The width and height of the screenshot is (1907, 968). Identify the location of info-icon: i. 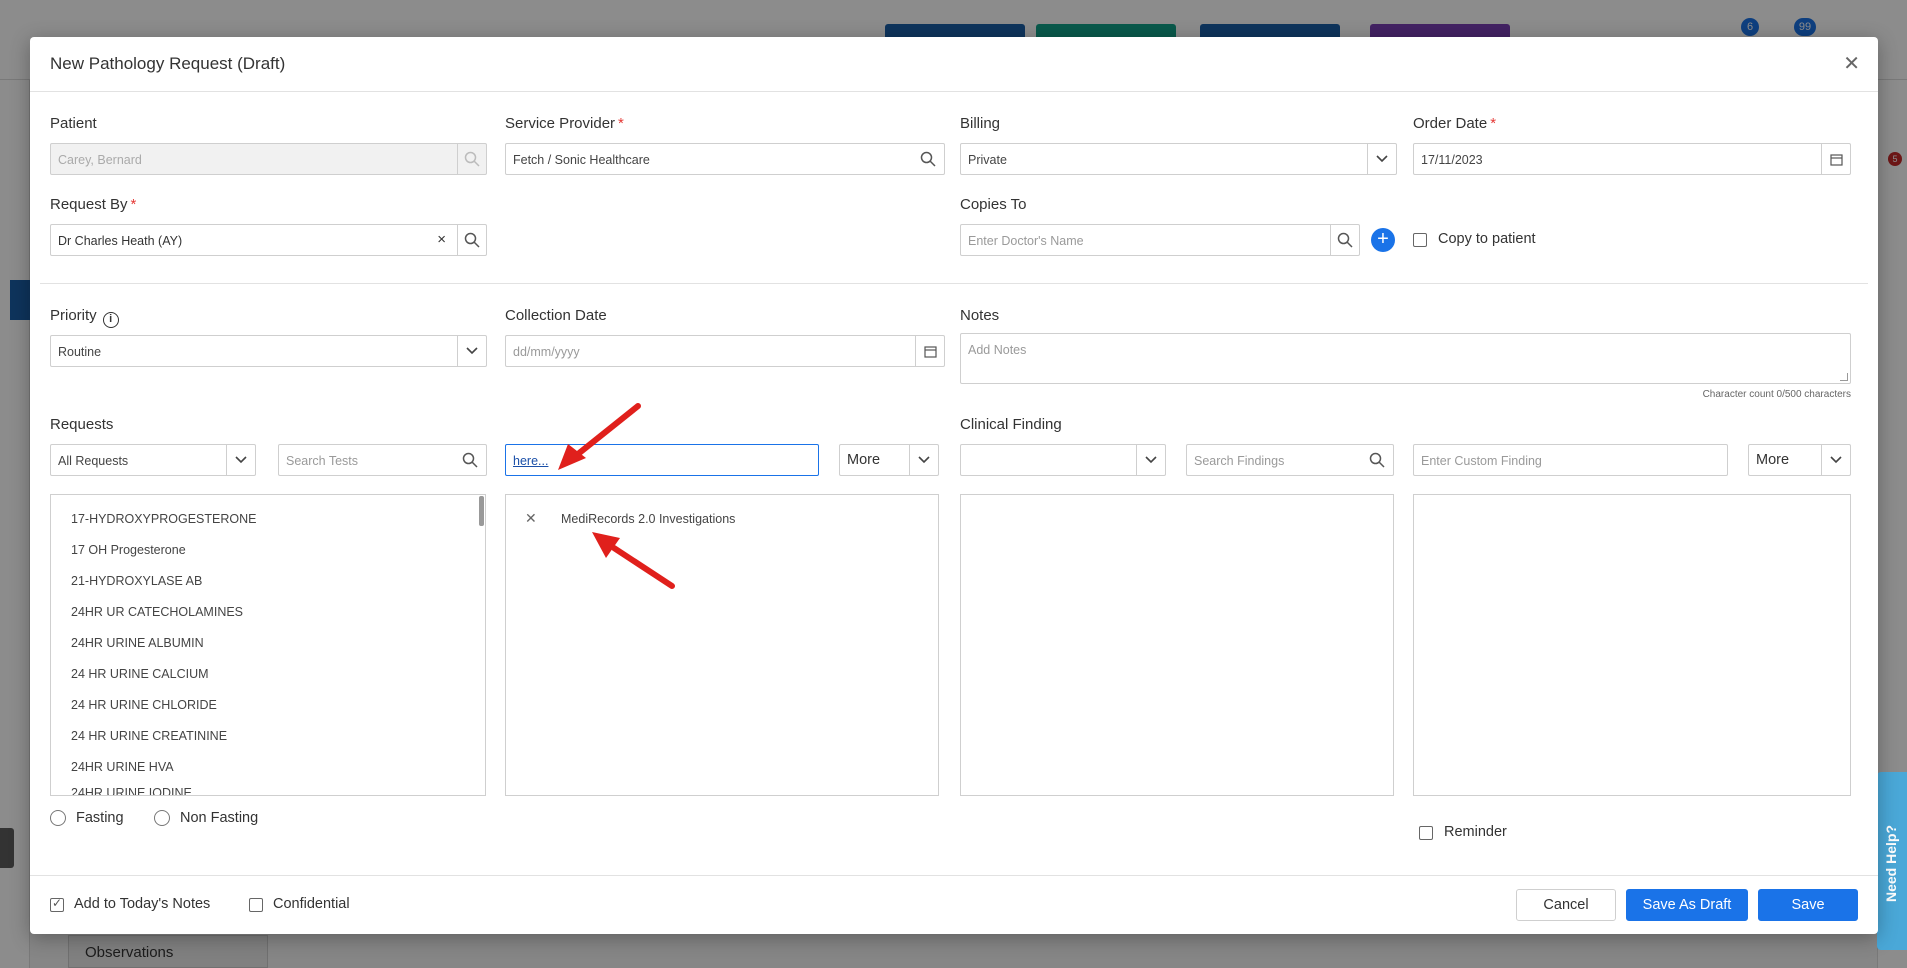
(110, 320).